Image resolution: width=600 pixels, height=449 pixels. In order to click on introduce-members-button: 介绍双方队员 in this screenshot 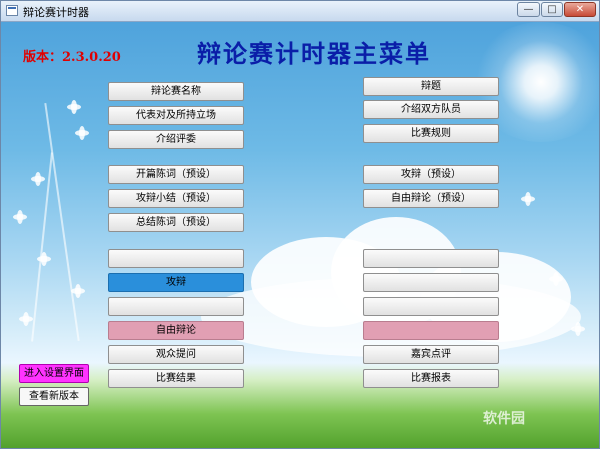, I will do `click(431, 109)`.